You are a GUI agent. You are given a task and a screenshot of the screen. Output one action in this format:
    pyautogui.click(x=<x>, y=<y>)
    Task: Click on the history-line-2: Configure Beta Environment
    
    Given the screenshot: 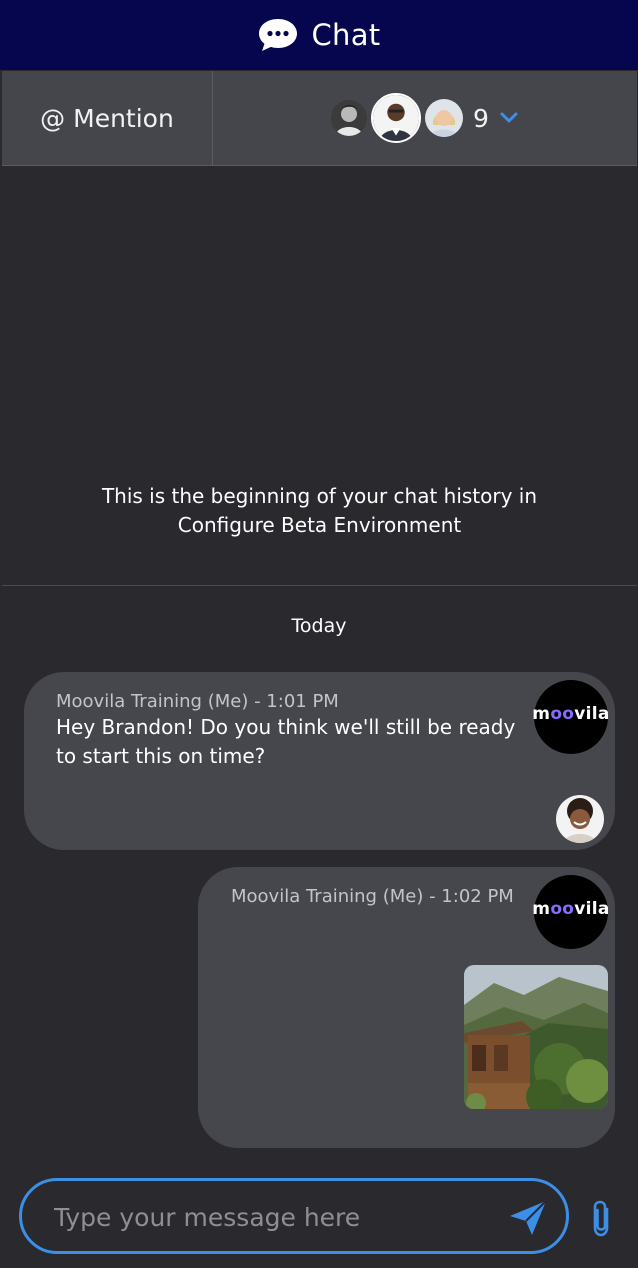 What is the action you would take?
    pyautogui.click(x=319, y=525)
    